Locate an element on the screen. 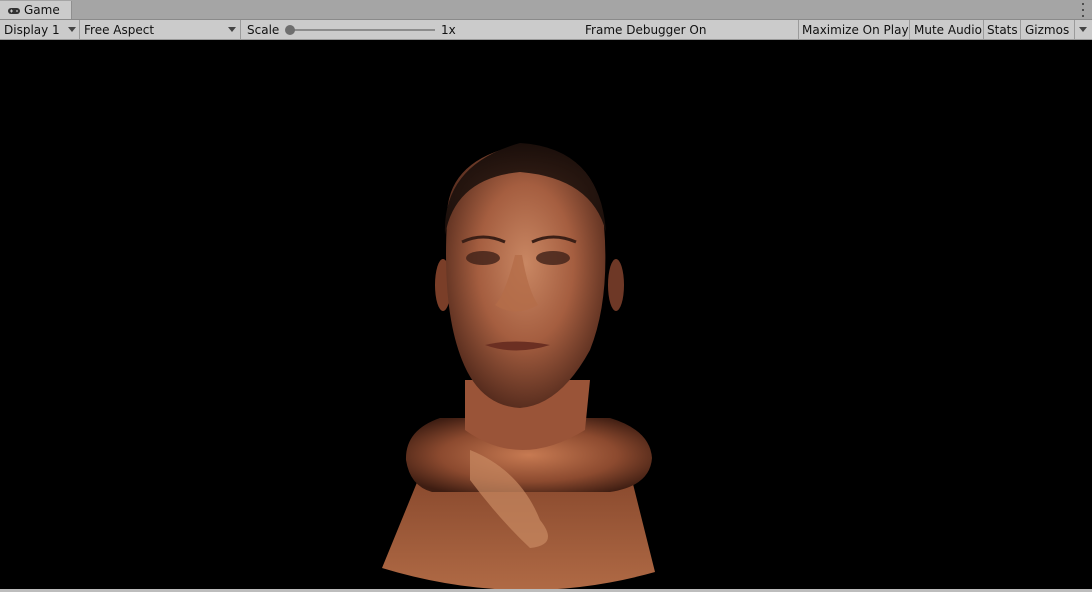 Image resolution: width=1092 pixels, height=592 pixels. display-dropdown: Display 1 is located at coordinates (40, 29).